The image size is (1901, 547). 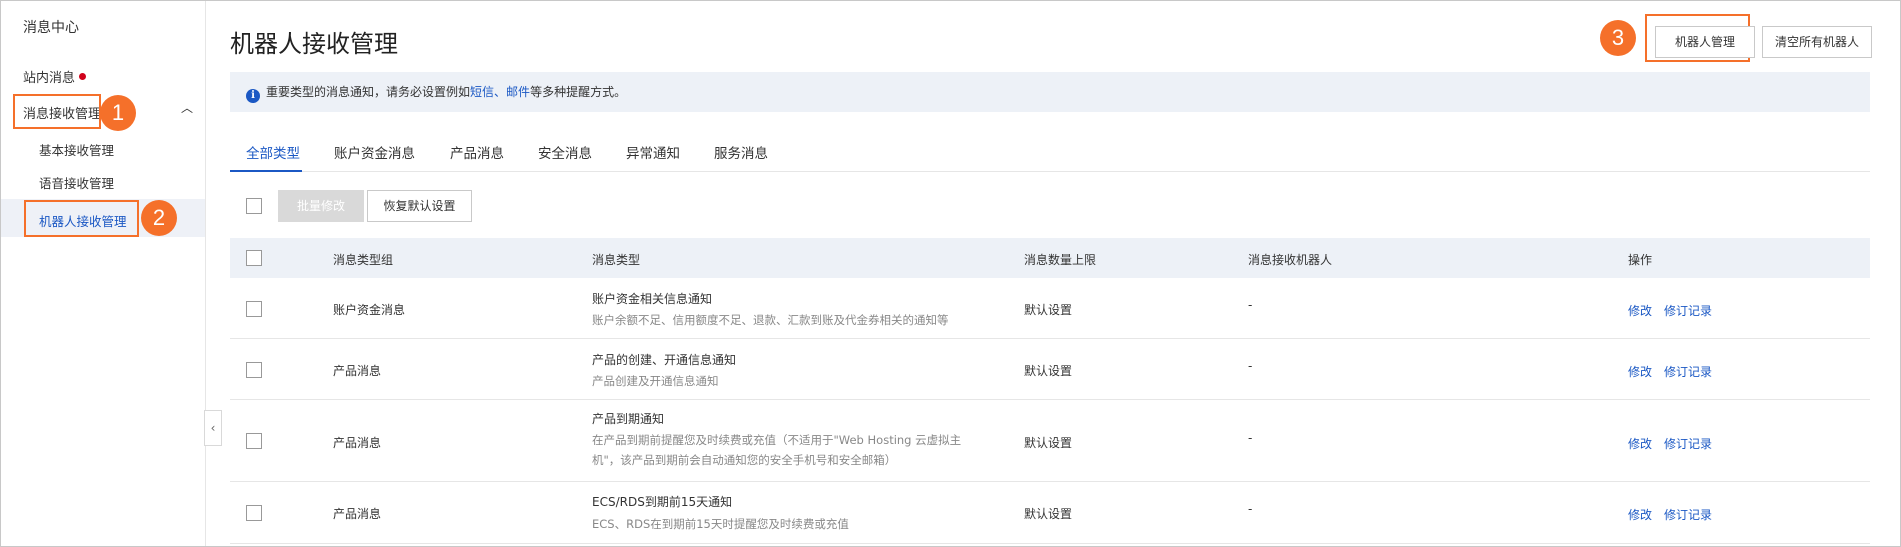 What do you see at coordinates (565, 152) in the screenshot?
I see `tab-security: 安全消息` at bounding box center [565, 152].